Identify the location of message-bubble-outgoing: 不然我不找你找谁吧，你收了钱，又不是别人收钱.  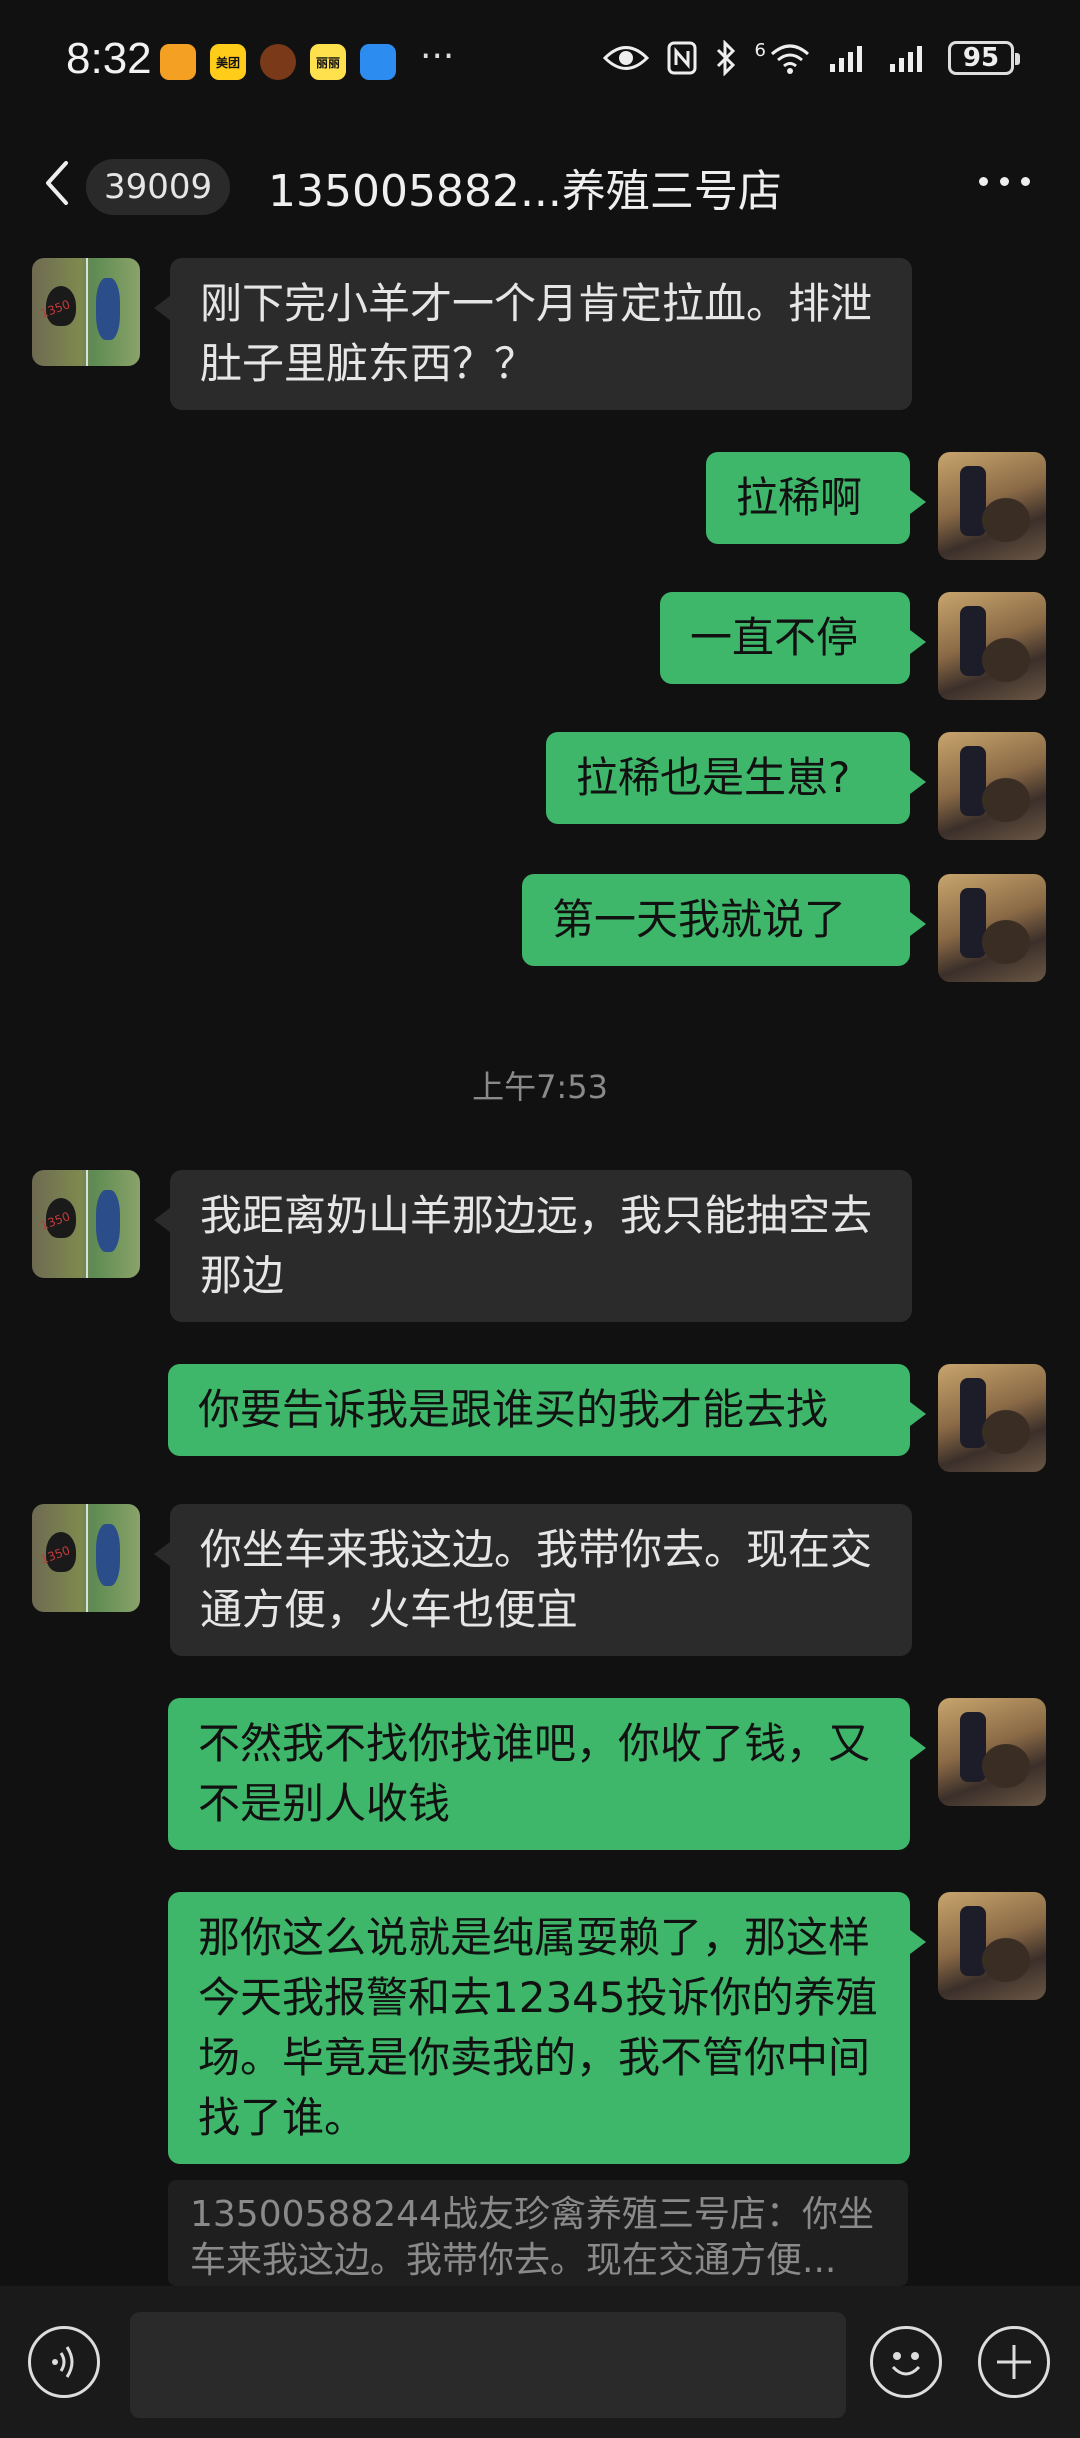
(547, 1774).